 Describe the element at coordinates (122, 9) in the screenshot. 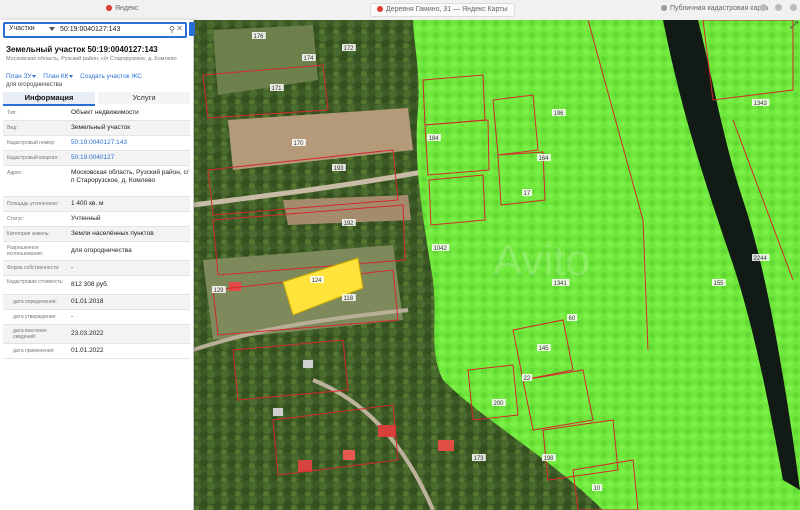

I see `browser-tab-yandex: Яндекс` at that location.